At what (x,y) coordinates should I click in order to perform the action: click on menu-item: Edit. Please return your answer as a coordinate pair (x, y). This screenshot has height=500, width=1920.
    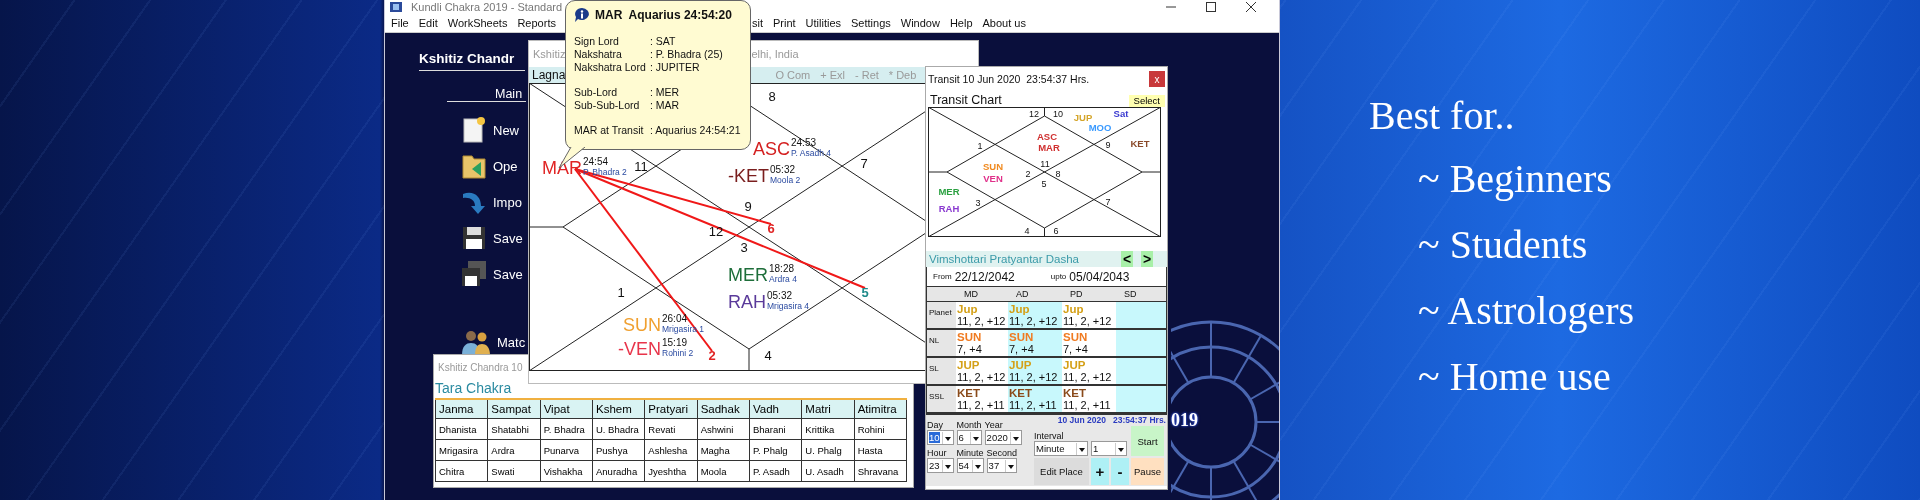
    Looking at the image, I should click on (428, 23).